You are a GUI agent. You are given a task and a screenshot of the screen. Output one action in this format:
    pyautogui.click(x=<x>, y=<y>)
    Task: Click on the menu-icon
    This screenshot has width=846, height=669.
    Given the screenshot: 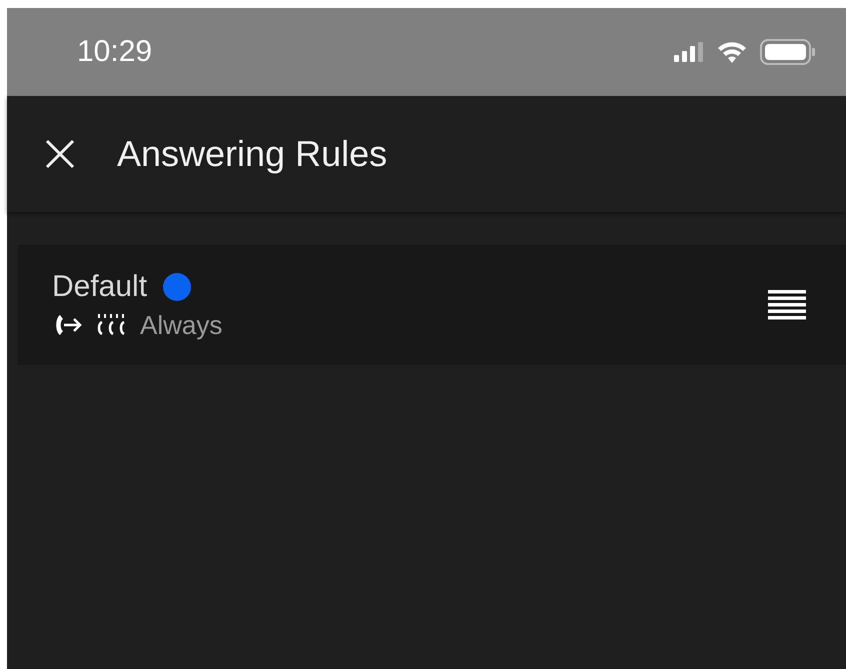 What is the action you would take?
    pyautogui.click(x=787, y=305)
    